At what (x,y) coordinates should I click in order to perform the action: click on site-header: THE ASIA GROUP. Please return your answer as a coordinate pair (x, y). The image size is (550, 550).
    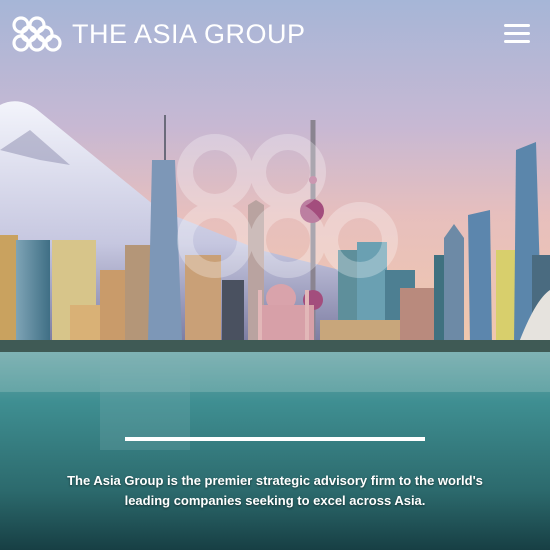
    Looking at the image, I should click on (275, 35).